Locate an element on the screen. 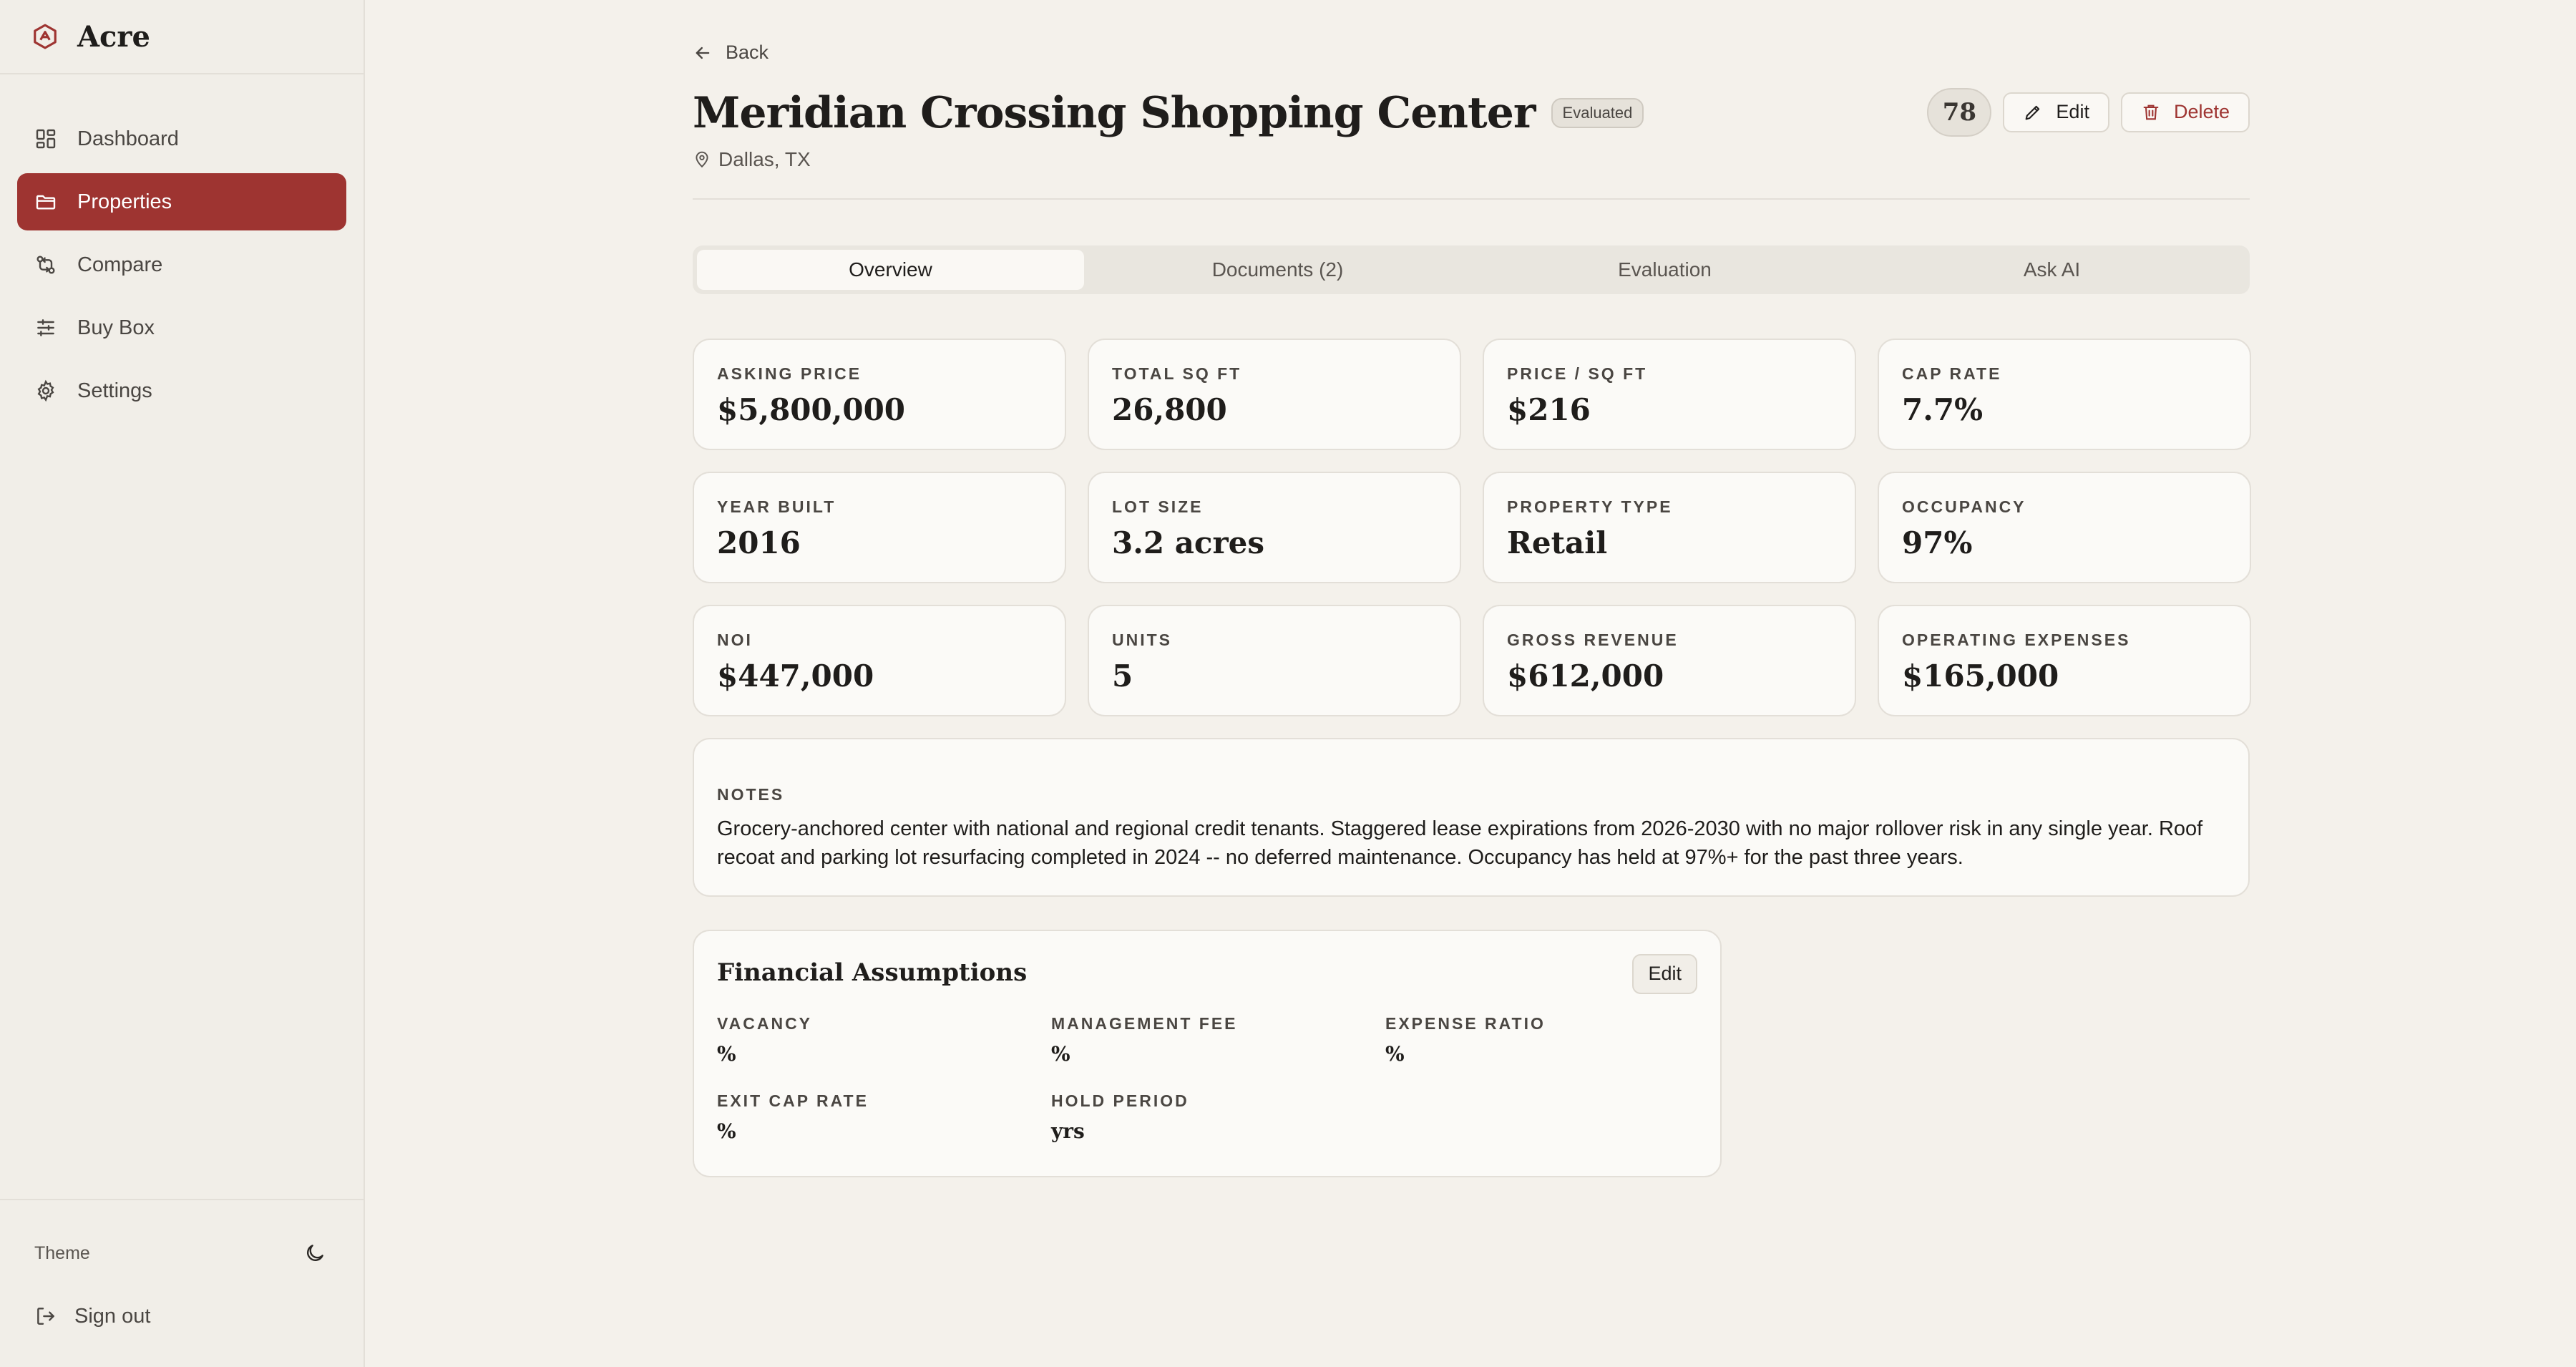 The width and height of the screenshot is (2576, 1367). header-actions: 78 Edit Delete is located at coordinates (2088, 112).